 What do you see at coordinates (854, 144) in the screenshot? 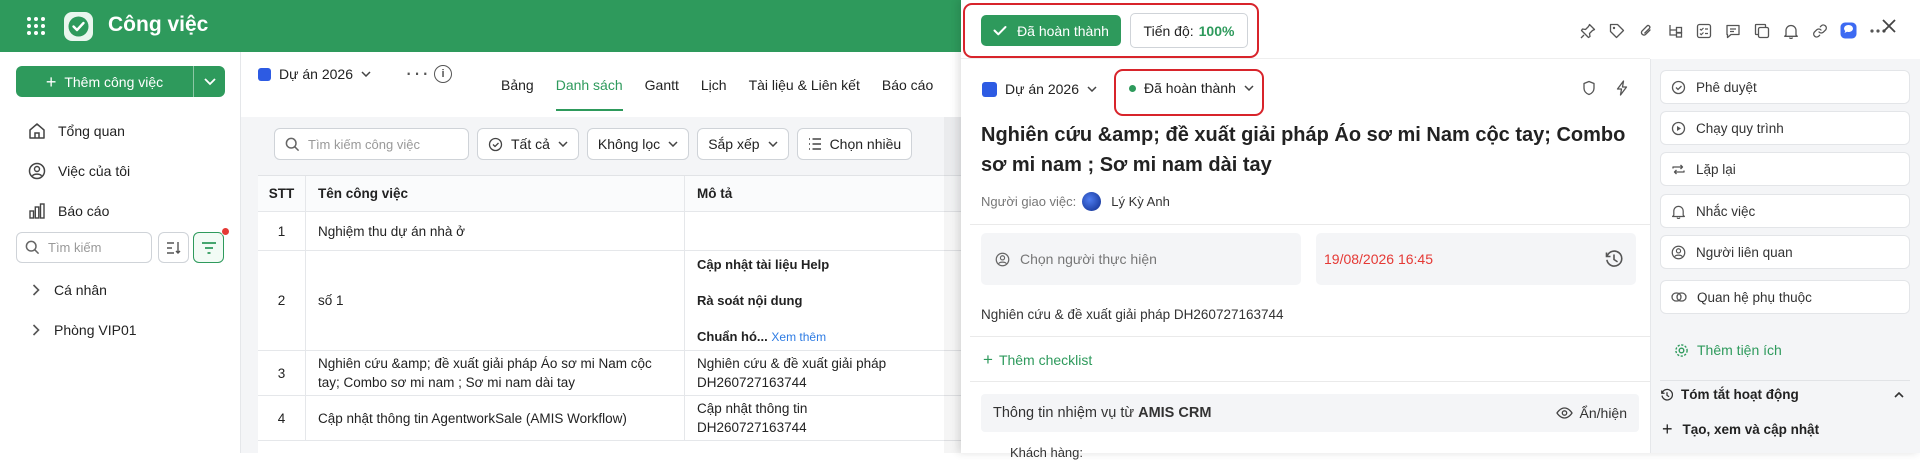
I see `multi-select-button: Chọn nhiều` at bounding box center [854, 144].